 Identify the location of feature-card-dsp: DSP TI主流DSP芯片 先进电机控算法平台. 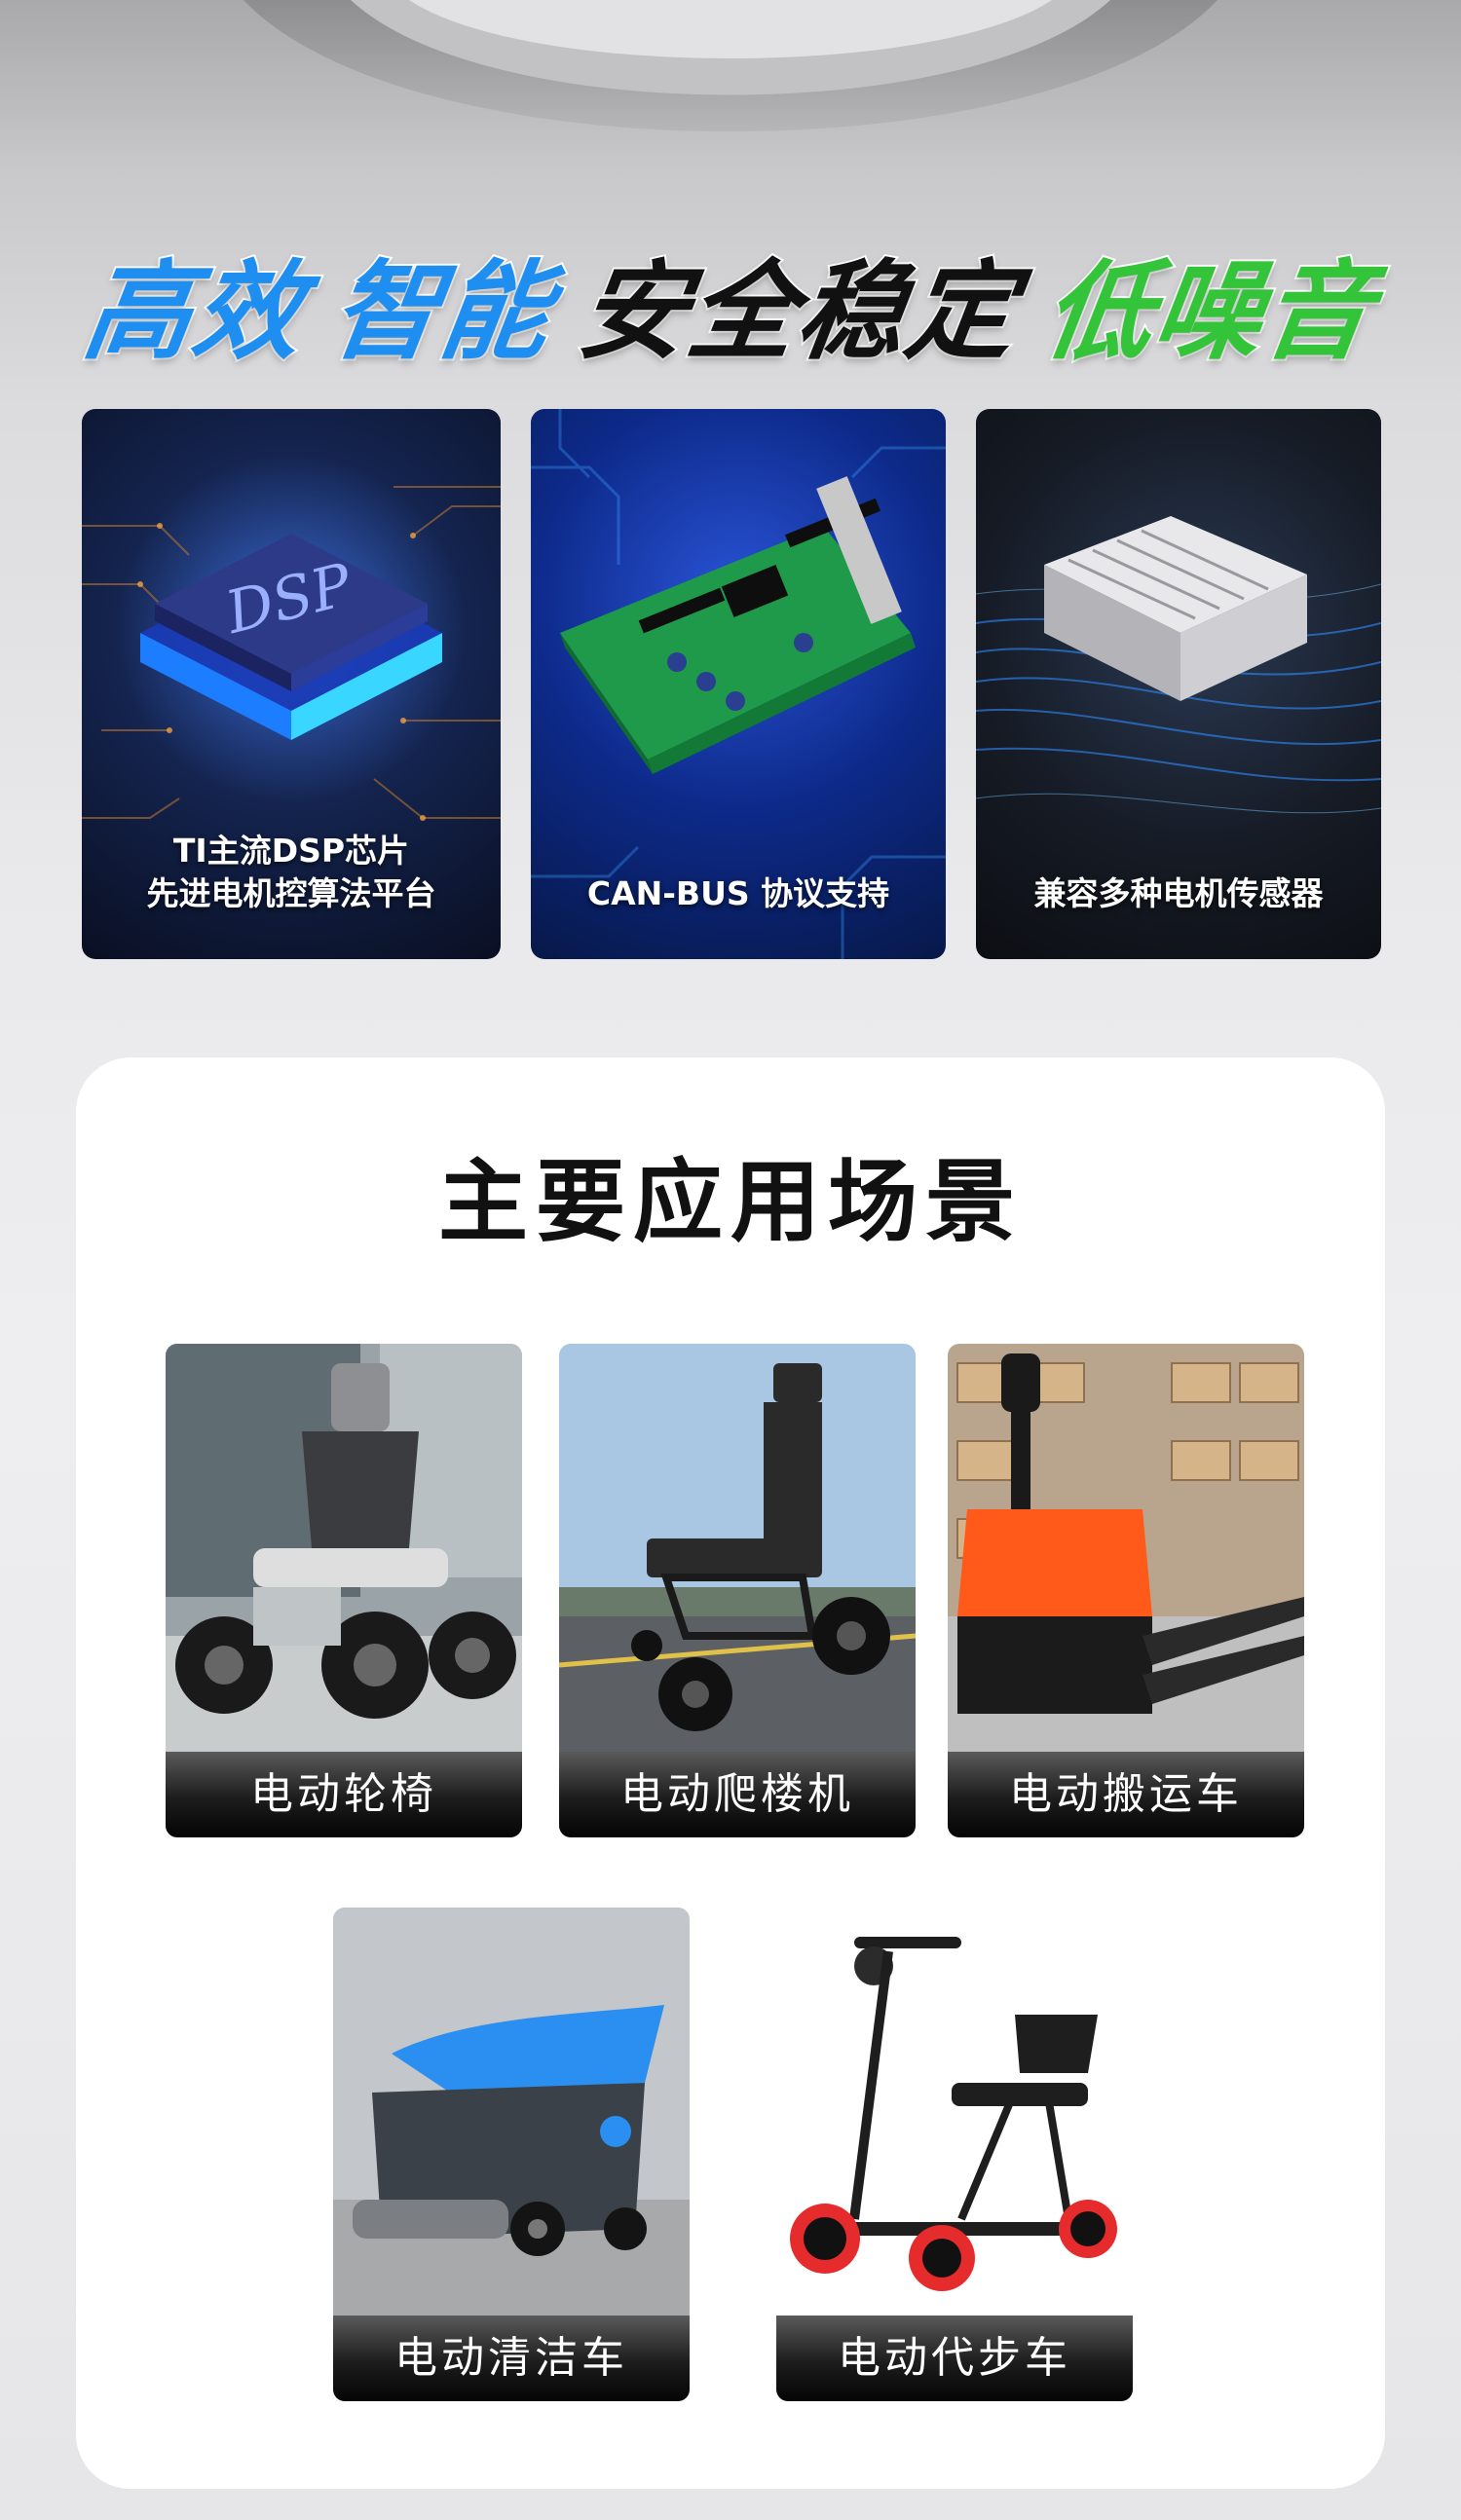
(291, 684).